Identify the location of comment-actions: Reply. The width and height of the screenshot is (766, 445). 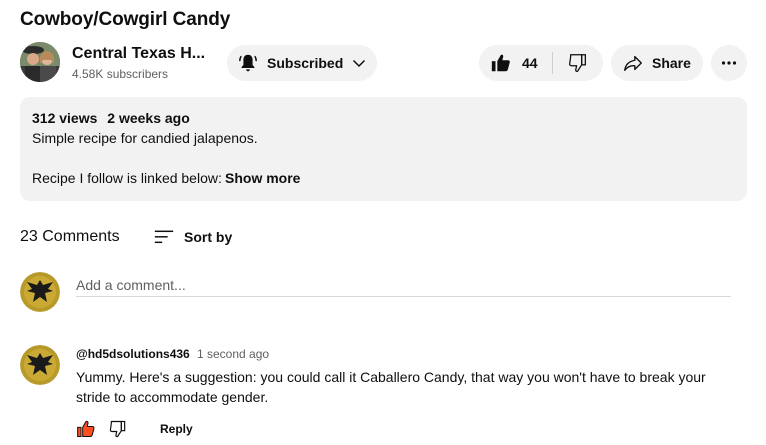
(134, 429).